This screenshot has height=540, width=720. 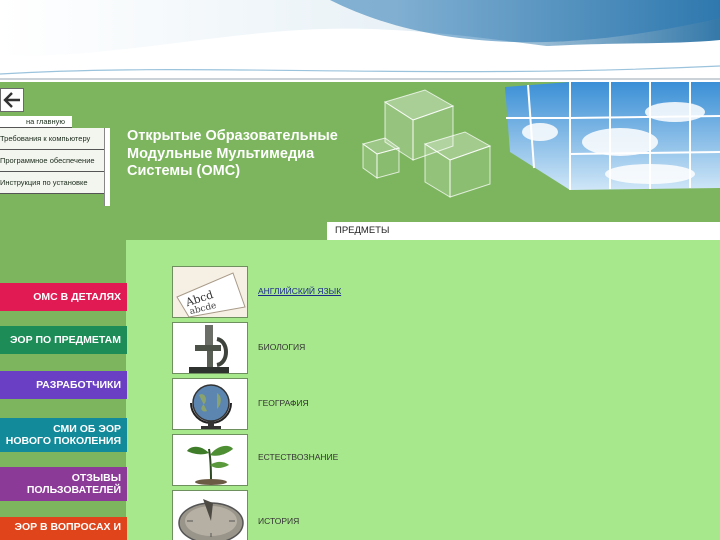 I want to click on nav-label: ОМС В ДЕТАЛЯХ, so click(x=77, y=297).